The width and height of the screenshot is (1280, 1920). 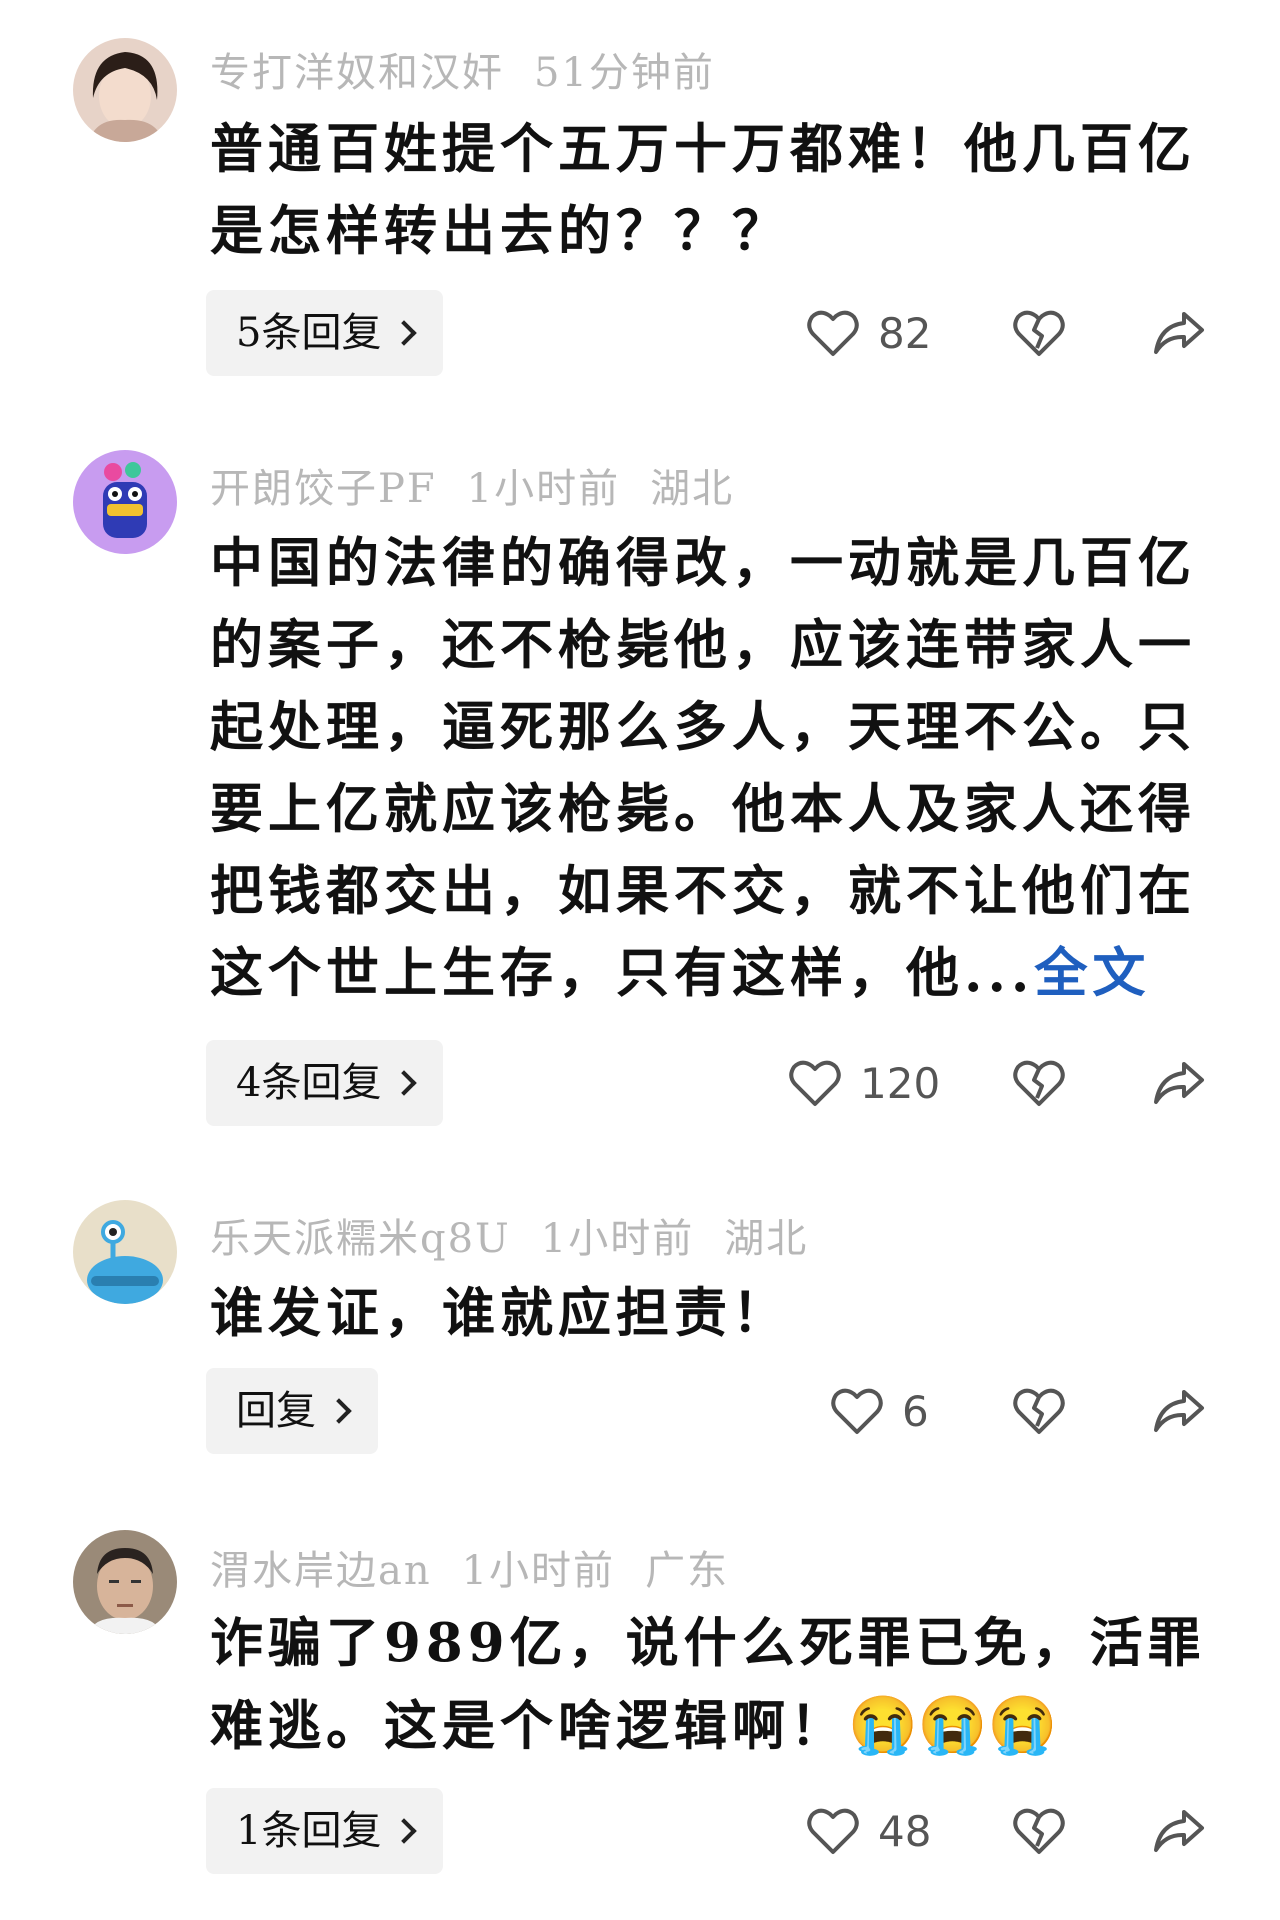 I want to click on like-button: 82, so click(x=868, y=333).